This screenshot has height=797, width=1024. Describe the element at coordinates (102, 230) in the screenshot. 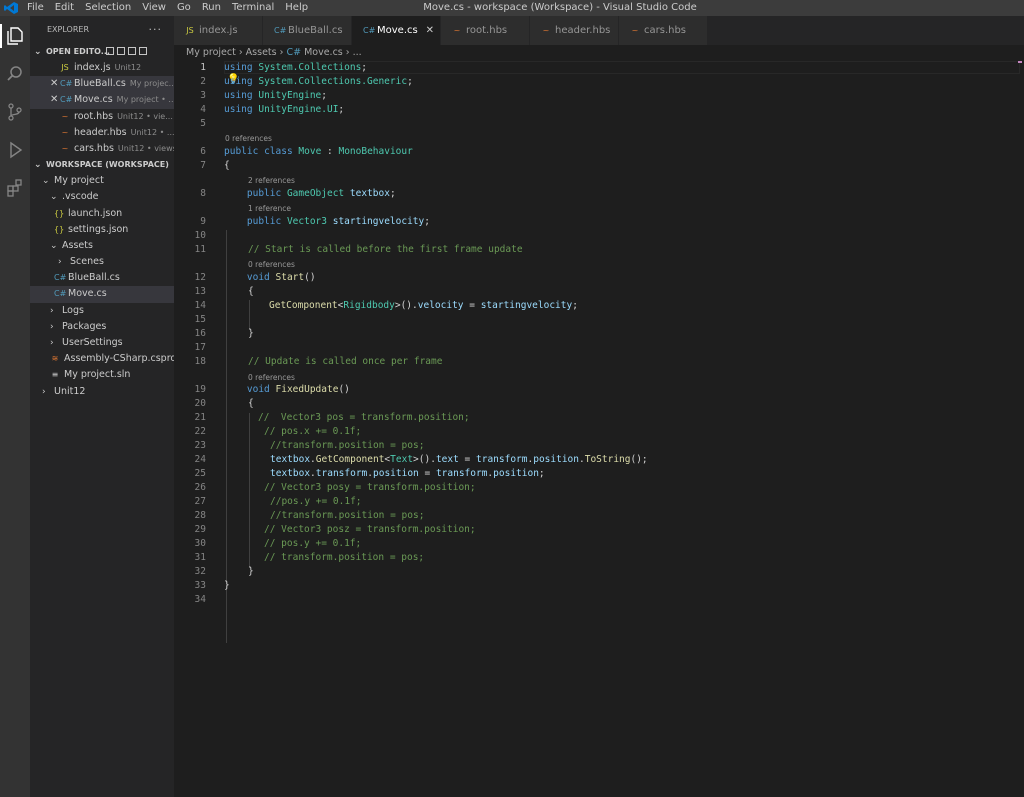

I see `tree-file-settings: {} settings.json` at that location.